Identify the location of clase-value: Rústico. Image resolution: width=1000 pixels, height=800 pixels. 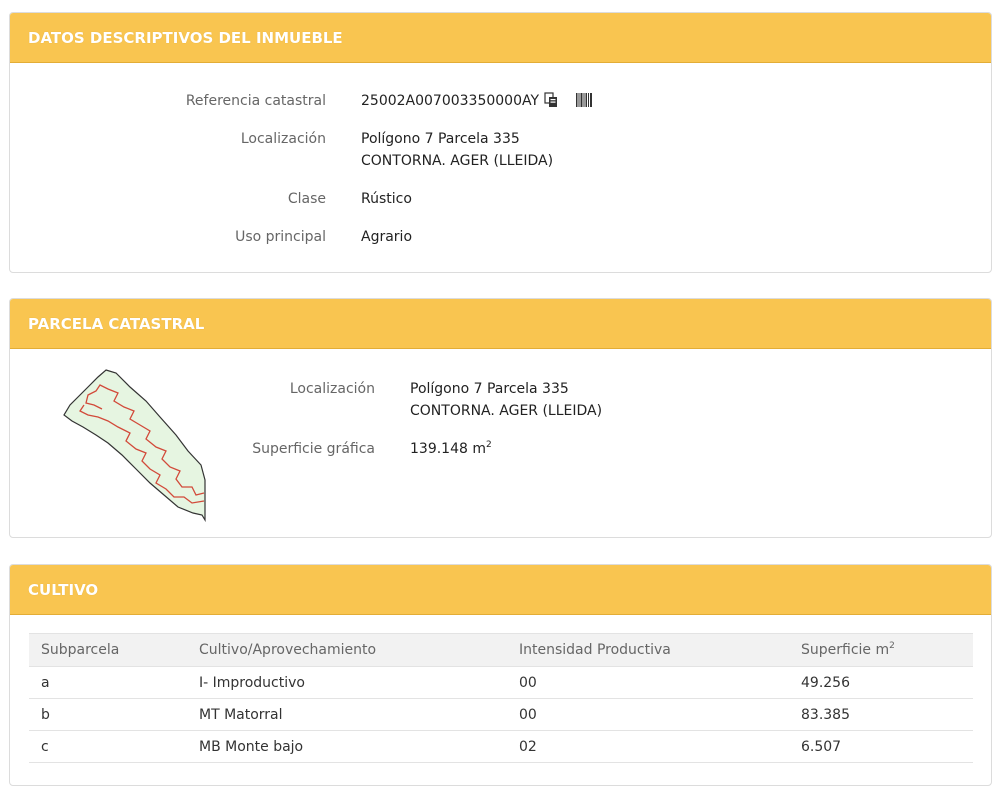
(386, 199).